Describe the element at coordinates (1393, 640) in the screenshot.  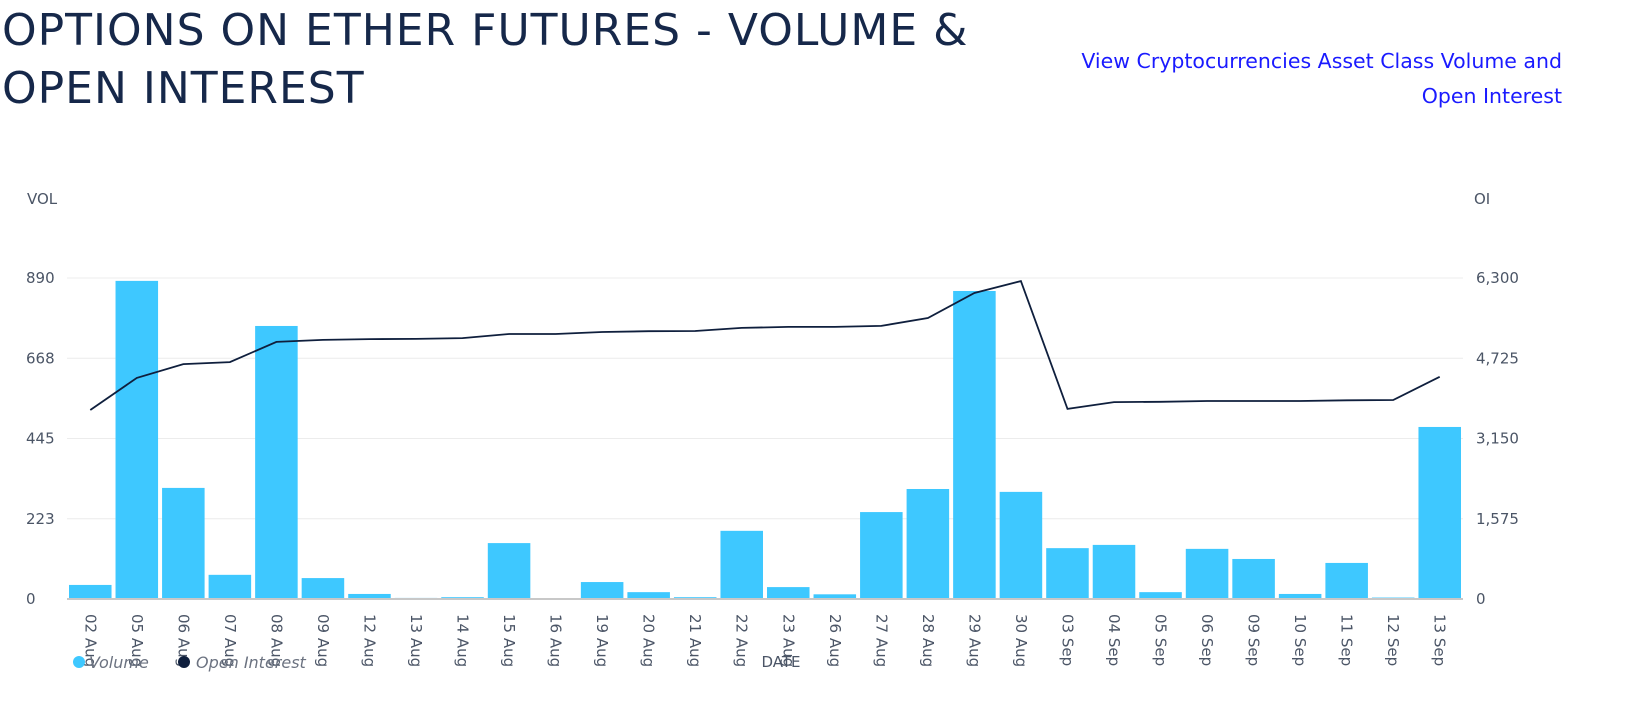
I see `x-tick-label: 12 Sep` at that location.